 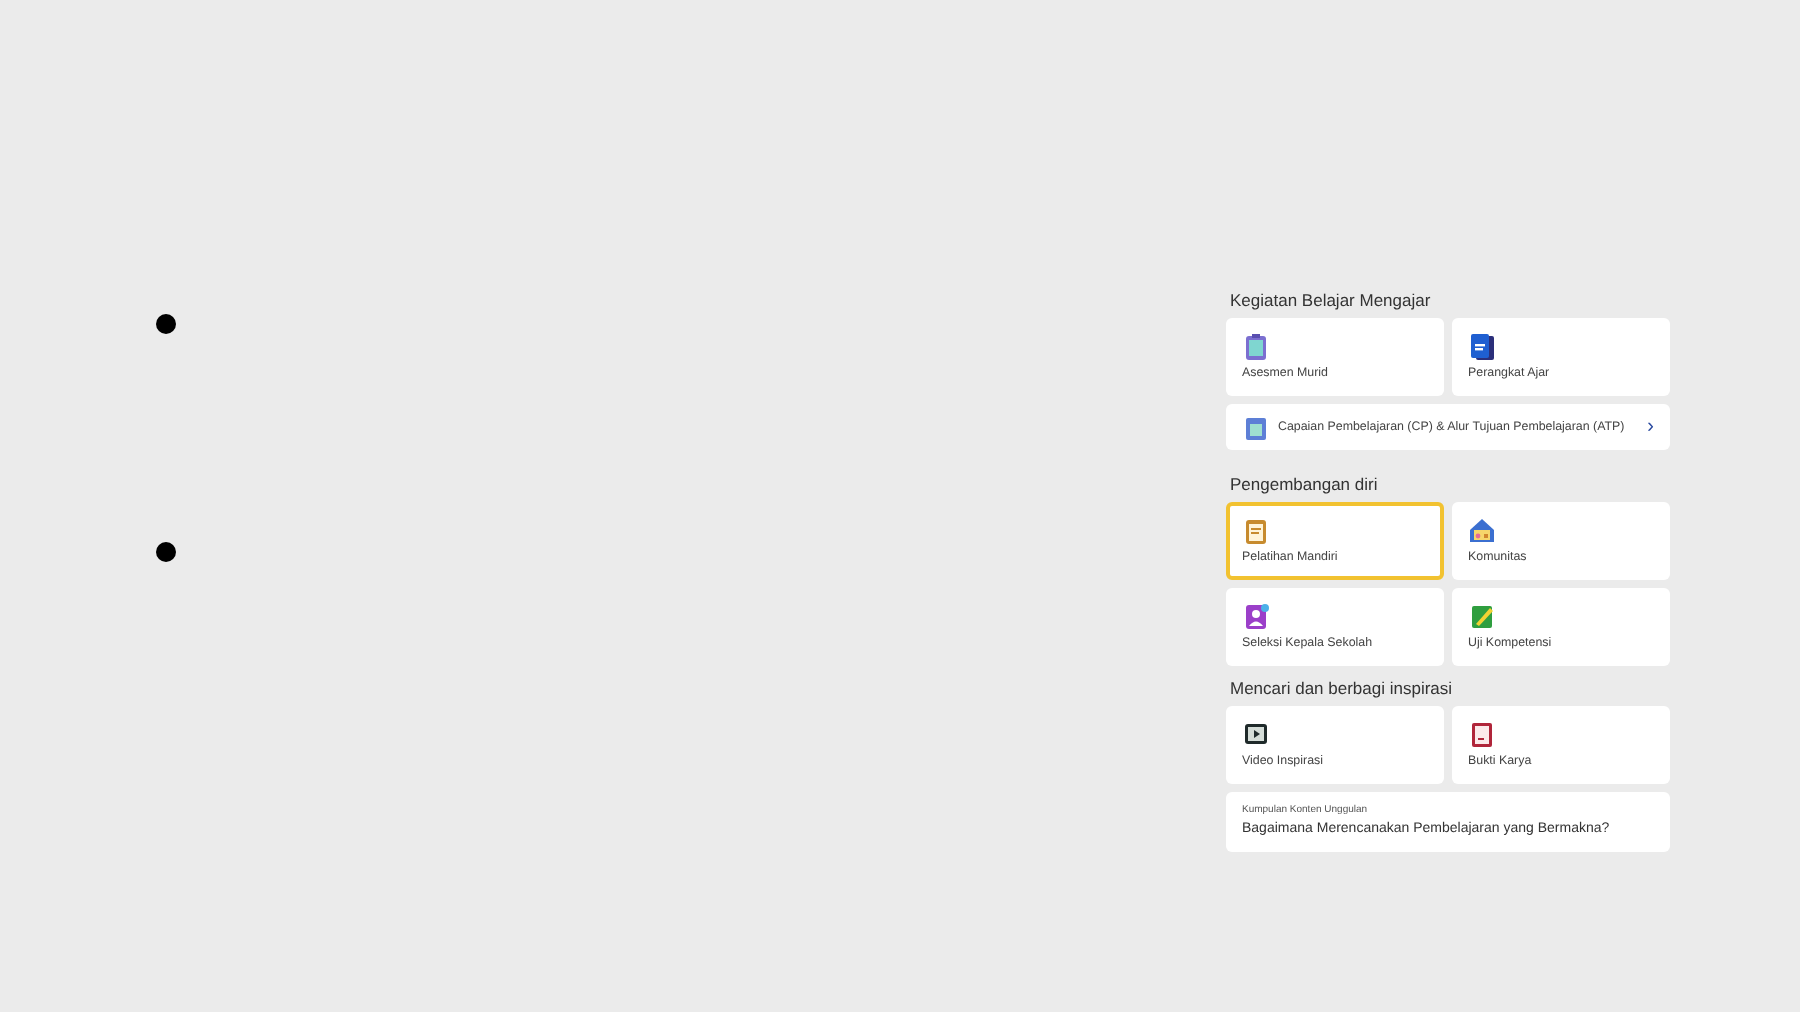 I want to click on clipboard-icon, so click(x=1256, y=346).